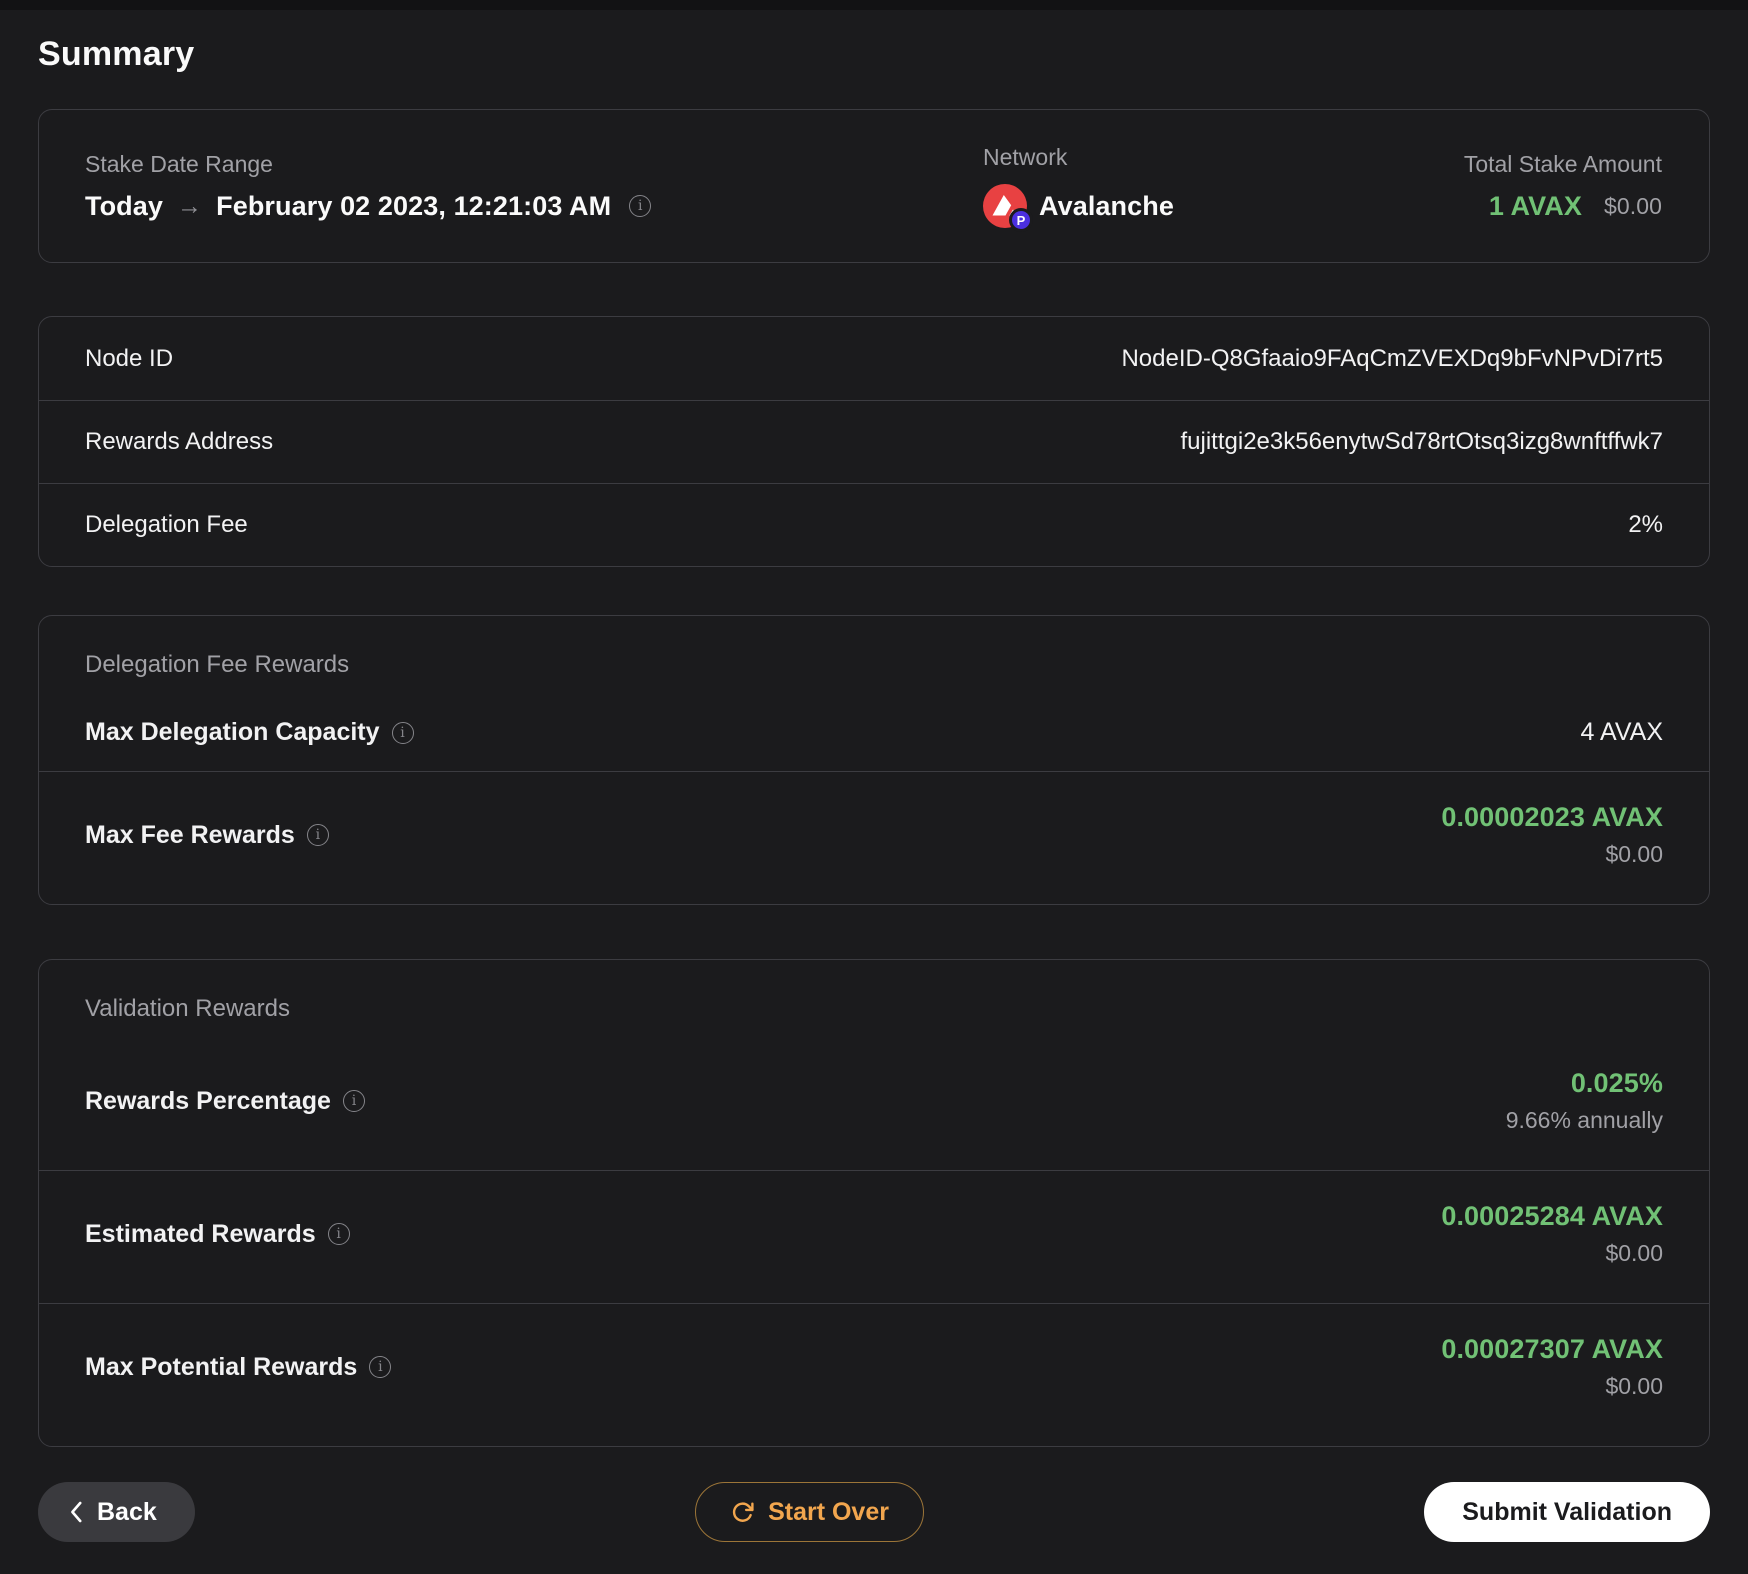 The image size is (1748, 1574). I want to click on network-label: Network, so click(1025, 157).